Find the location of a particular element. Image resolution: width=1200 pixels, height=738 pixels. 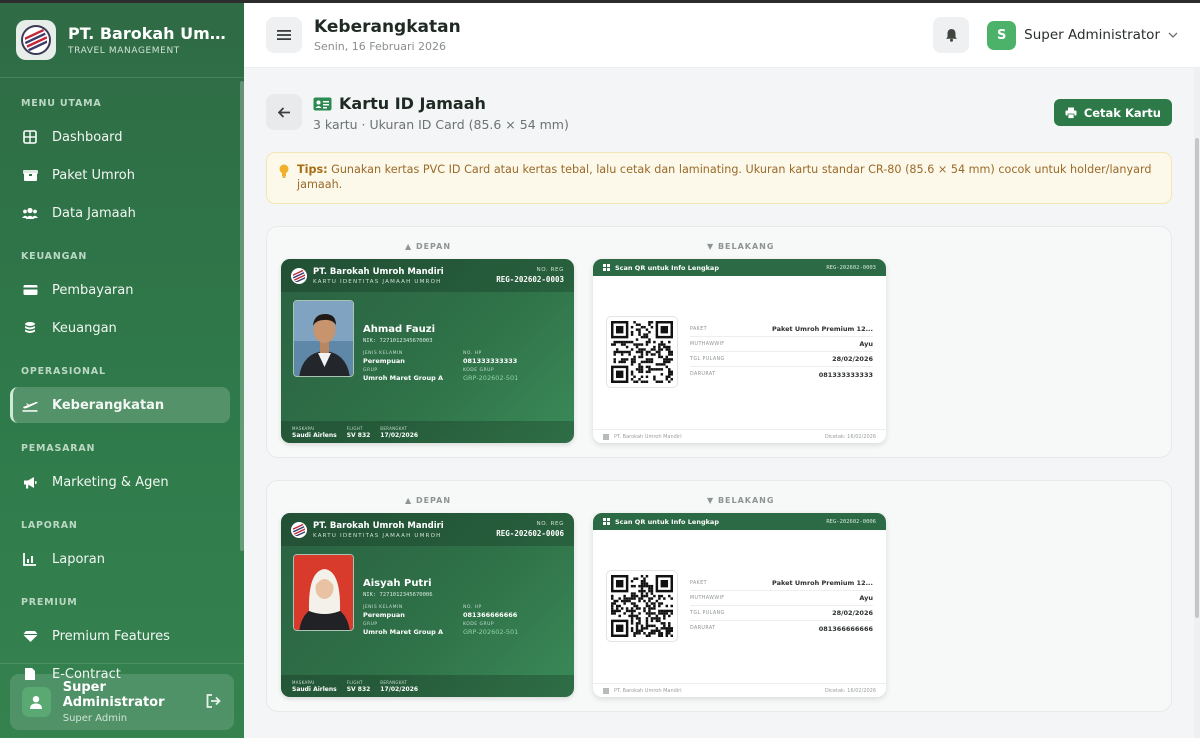

sidebar-item-dashboard: Dashboard is located at coordinates (120, 137).